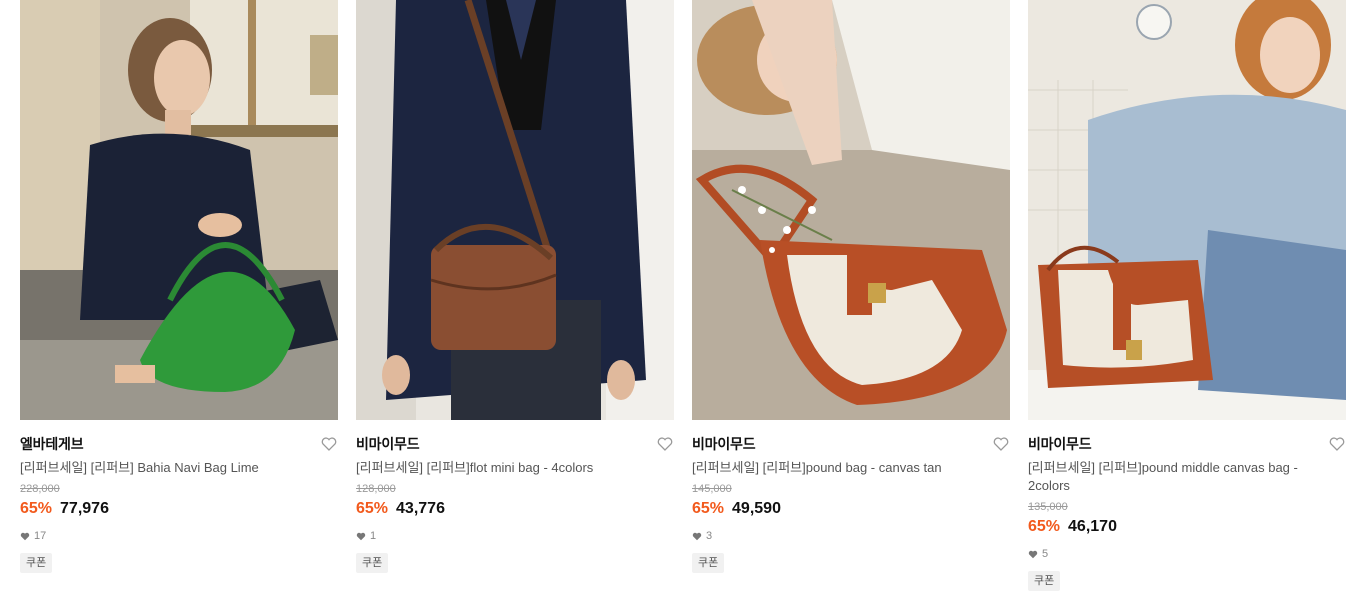  Describe the element at coordinates (40, 536) in the screenshot. I see `like-count-value: 17` at that location.